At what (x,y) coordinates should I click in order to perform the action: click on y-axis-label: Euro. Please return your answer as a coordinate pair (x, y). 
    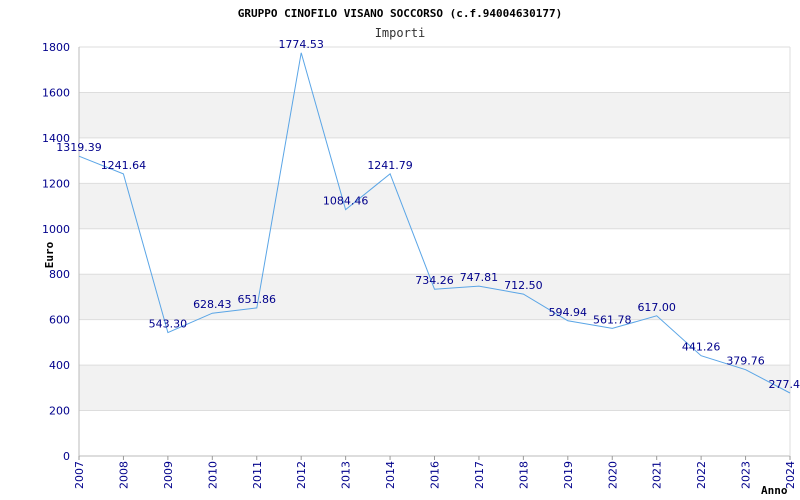
    Looking at the image, I should click on (49, 254).